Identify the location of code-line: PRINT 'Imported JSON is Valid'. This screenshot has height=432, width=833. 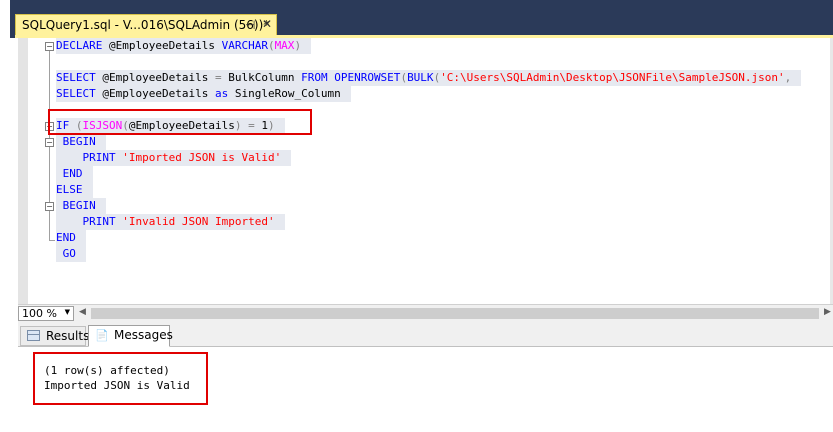
(174, 158).